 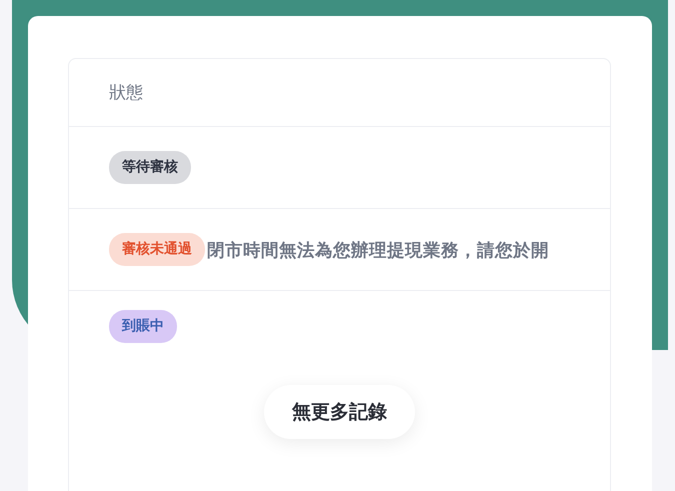 What do you see at coordinates (157, 249) in the screenshot?
I see `status-badge: 審核未通過` at bounding box center [157, 249].